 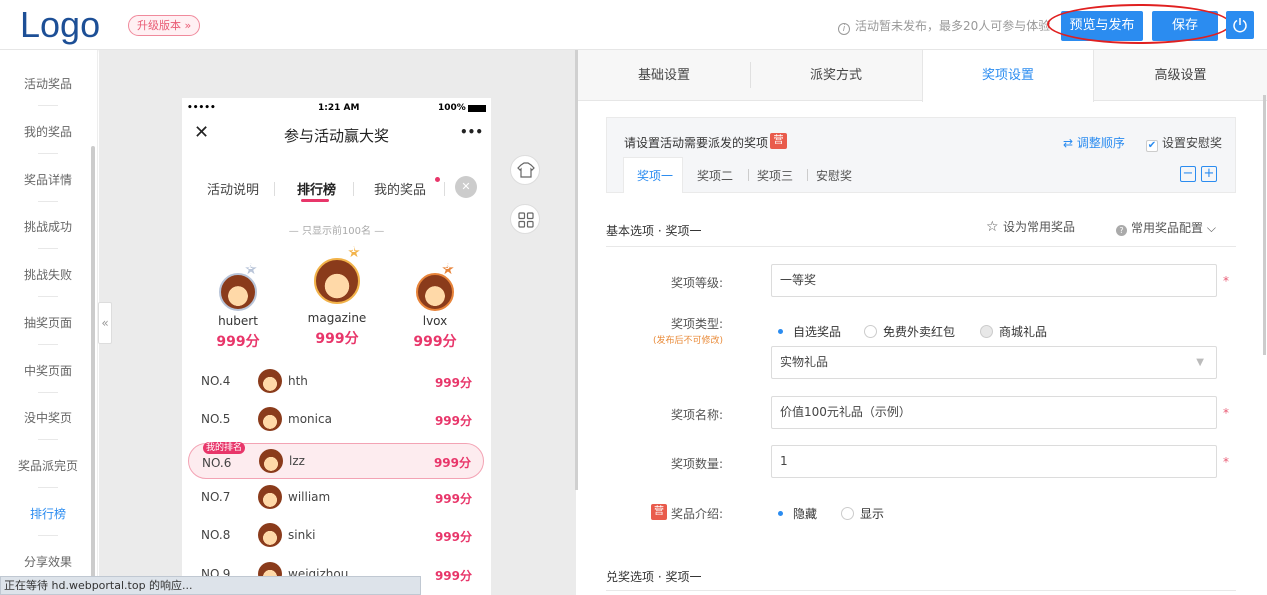 I want to click on tab-leaderboard: 排行榜, so click(x=316, y=188).